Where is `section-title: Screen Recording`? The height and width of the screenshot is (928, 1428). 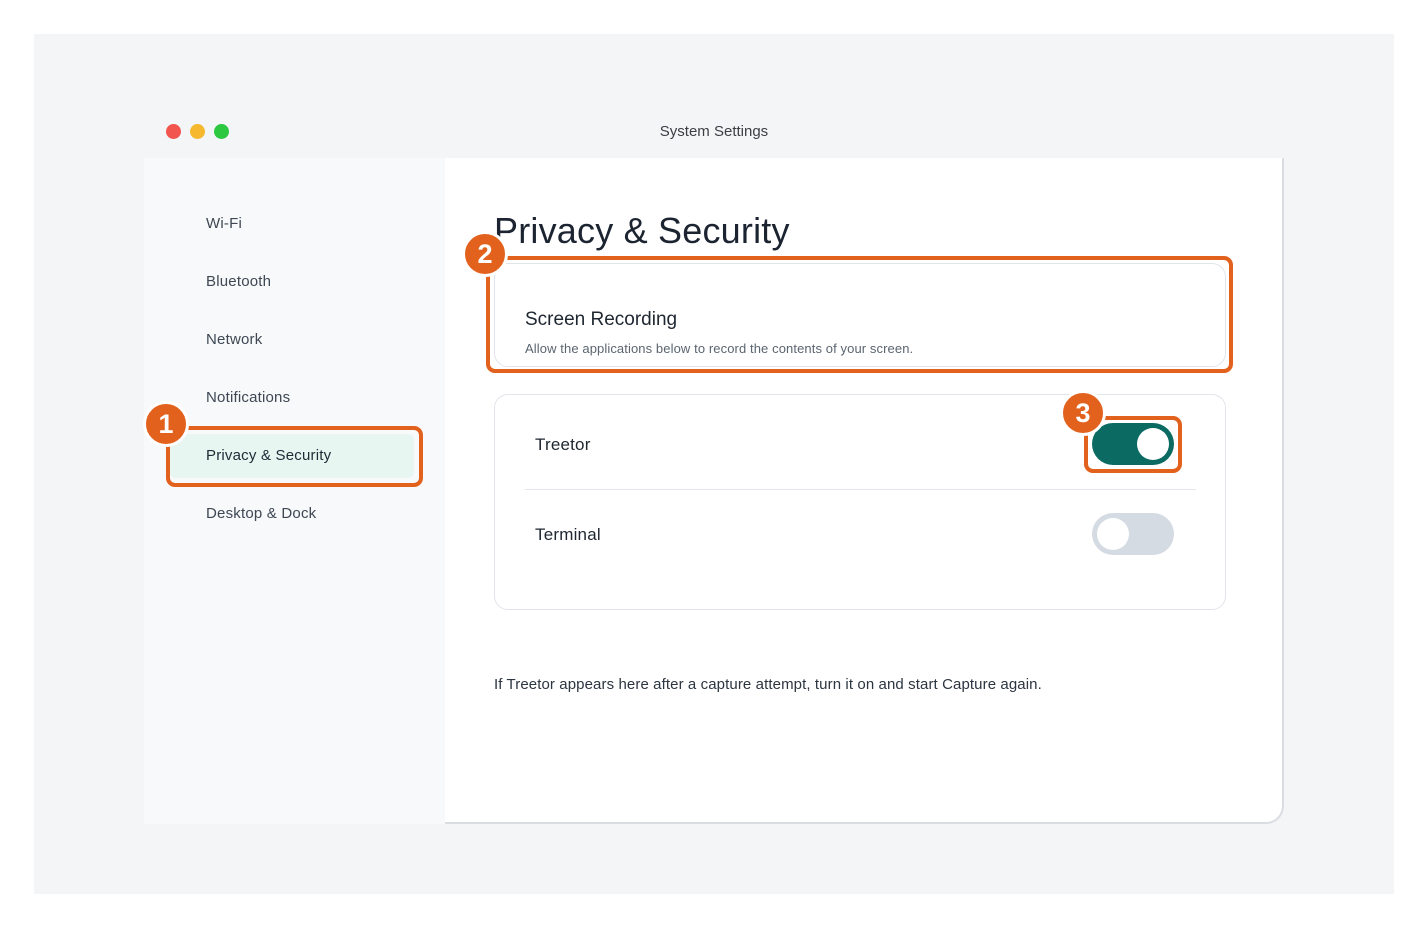 section-title: Screen Recording is located at coordinates (601, 319).